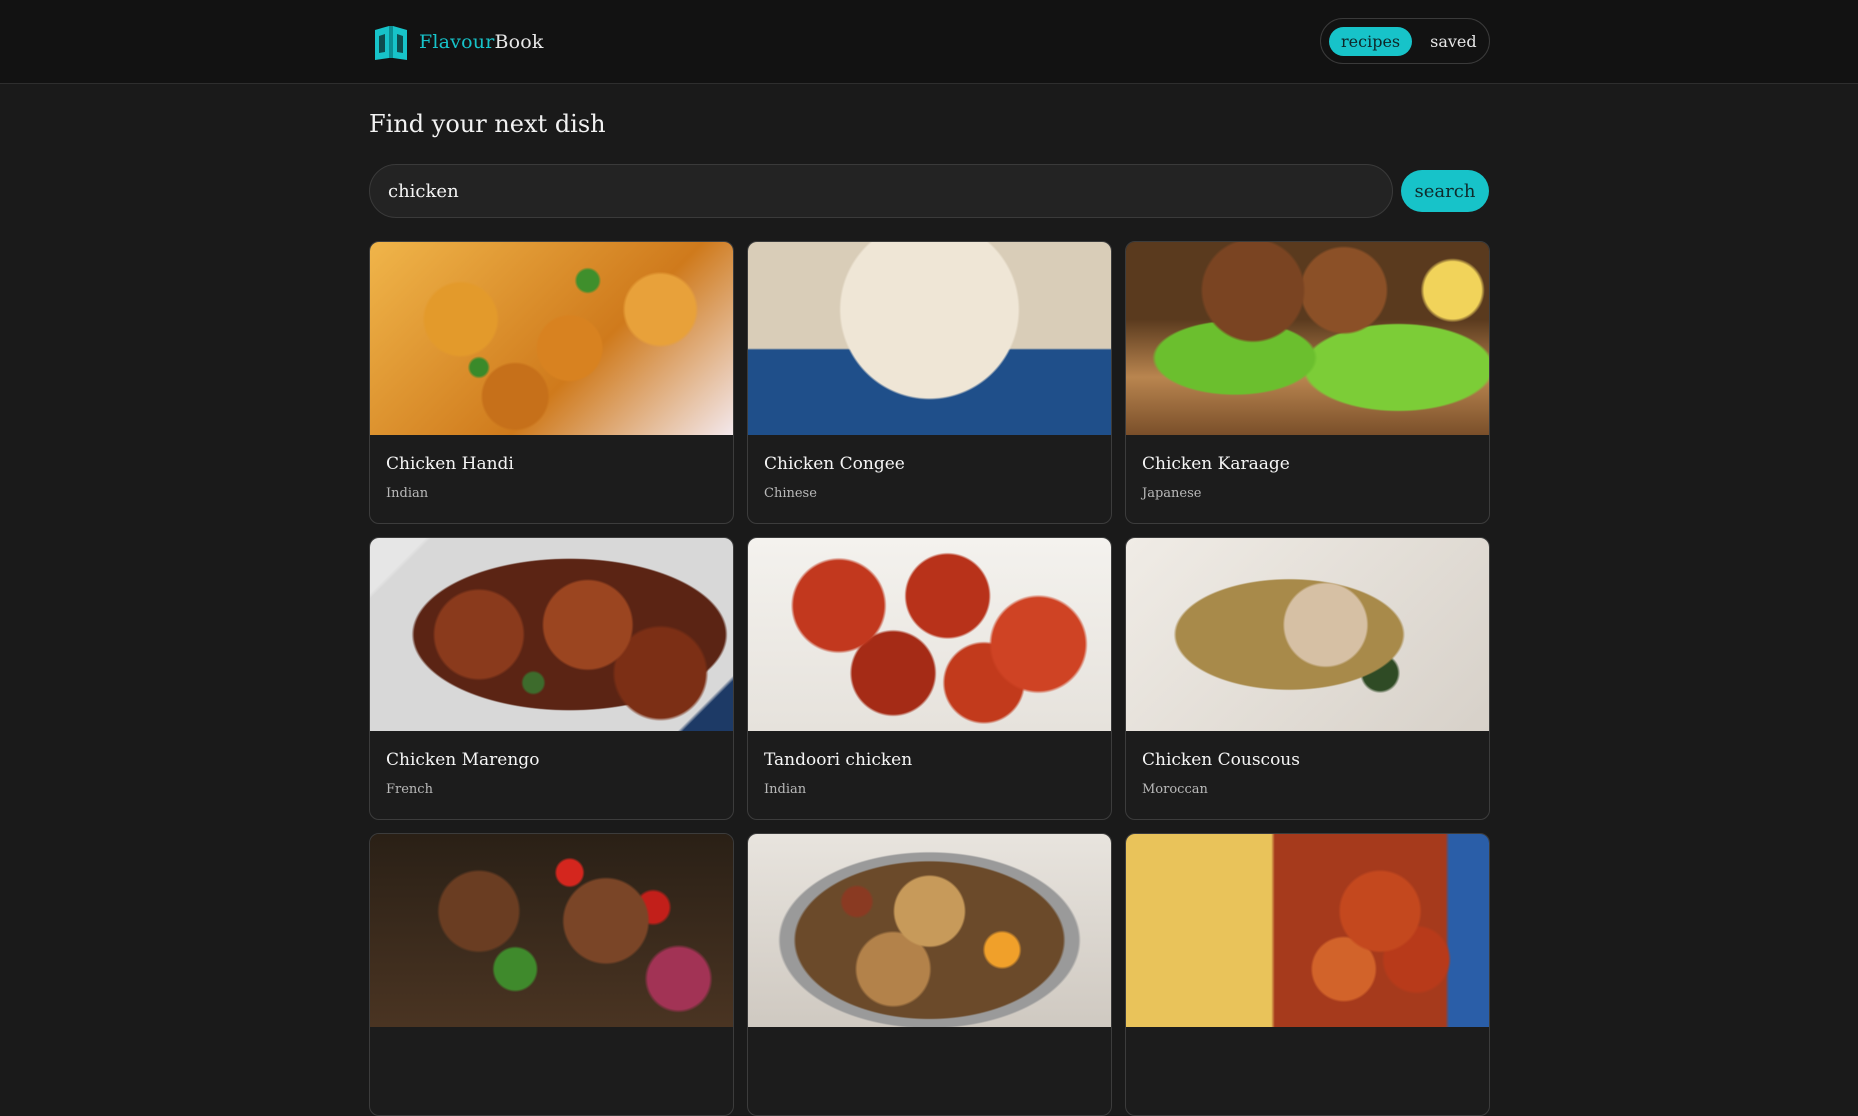 This screenshot has height=1116, width=1858. I want to click on brand-name: FlavourBook, so click(481, 42).